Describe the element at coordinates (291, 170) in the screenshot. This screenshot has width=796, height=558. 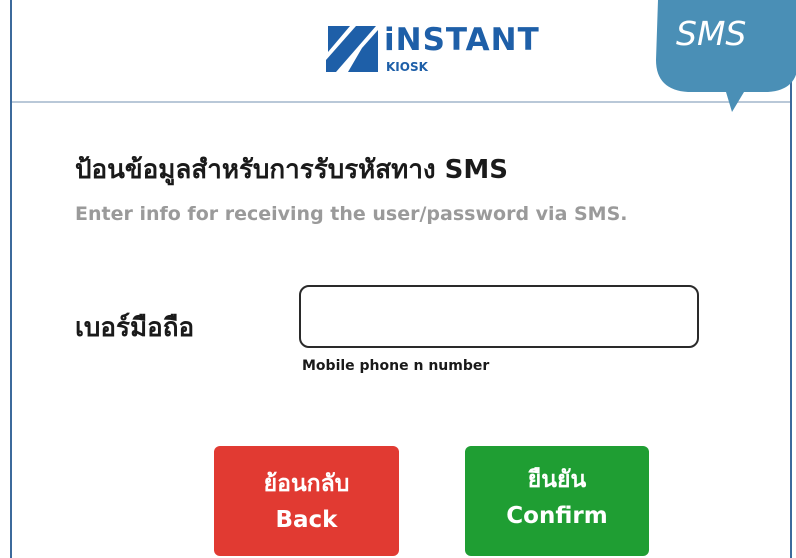
I see `page-title: ป้อนข้อมูลสำหรับการรับรหัสทาง SMS` at that location.